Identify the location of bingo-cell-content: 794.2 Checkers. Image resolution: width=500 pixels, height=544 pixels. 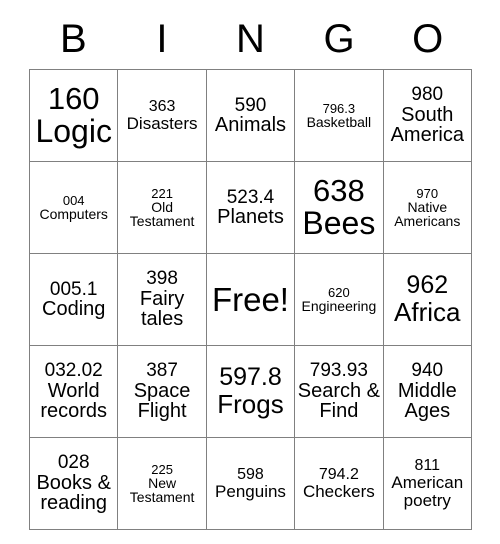
(338, 483).